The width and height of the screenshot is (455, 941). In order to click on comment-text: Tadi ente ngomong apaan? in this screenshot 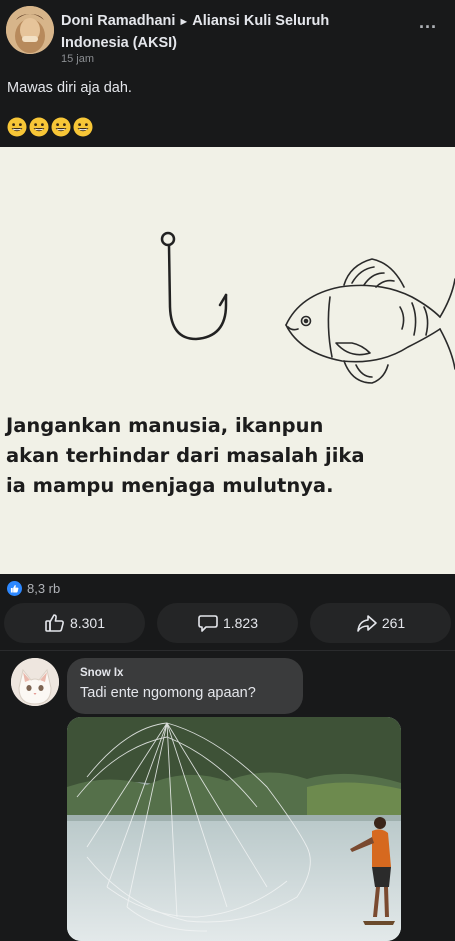, I will do `click(168, 693)`.